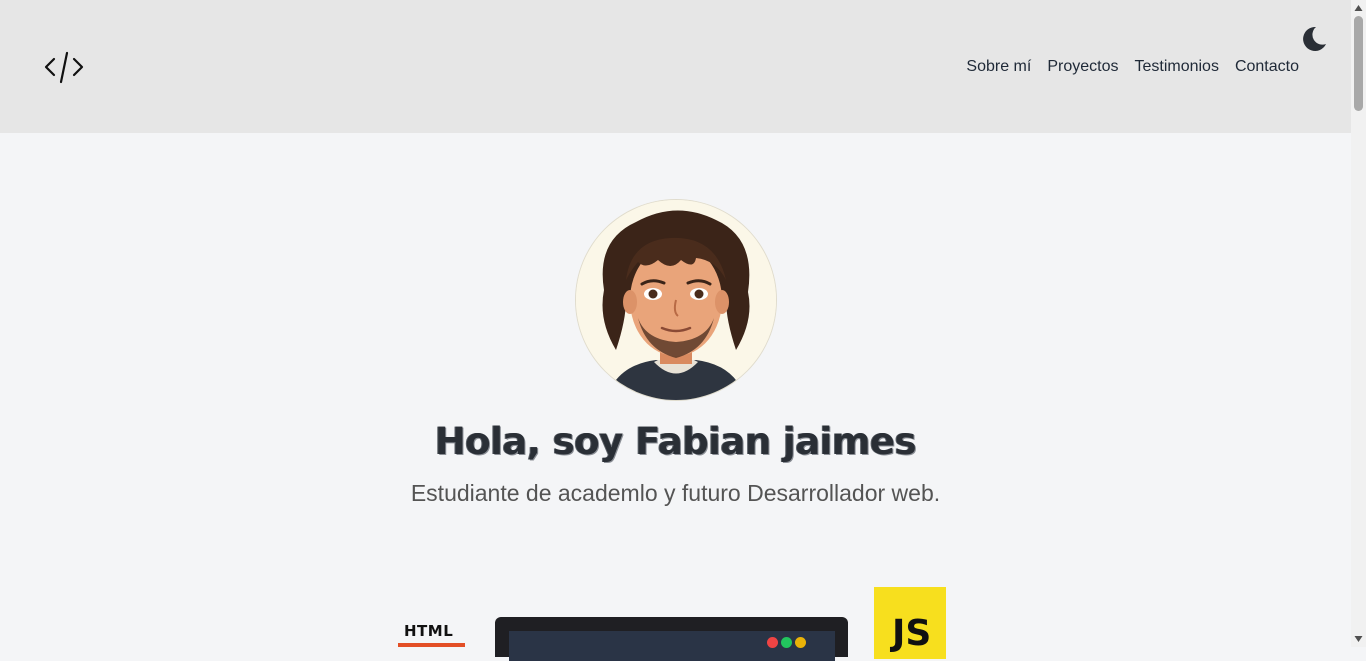  I want to click on window-dot-red, so click(772, 642).